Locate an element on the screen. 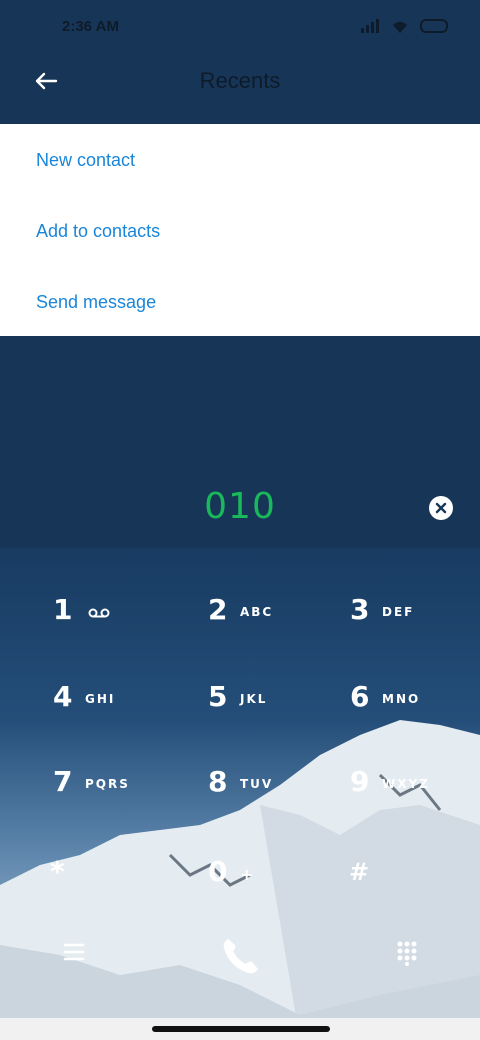 This screenshot has height=1040, width=480. menu-item-new-contact: New contact is located at coordinates (85, 160).